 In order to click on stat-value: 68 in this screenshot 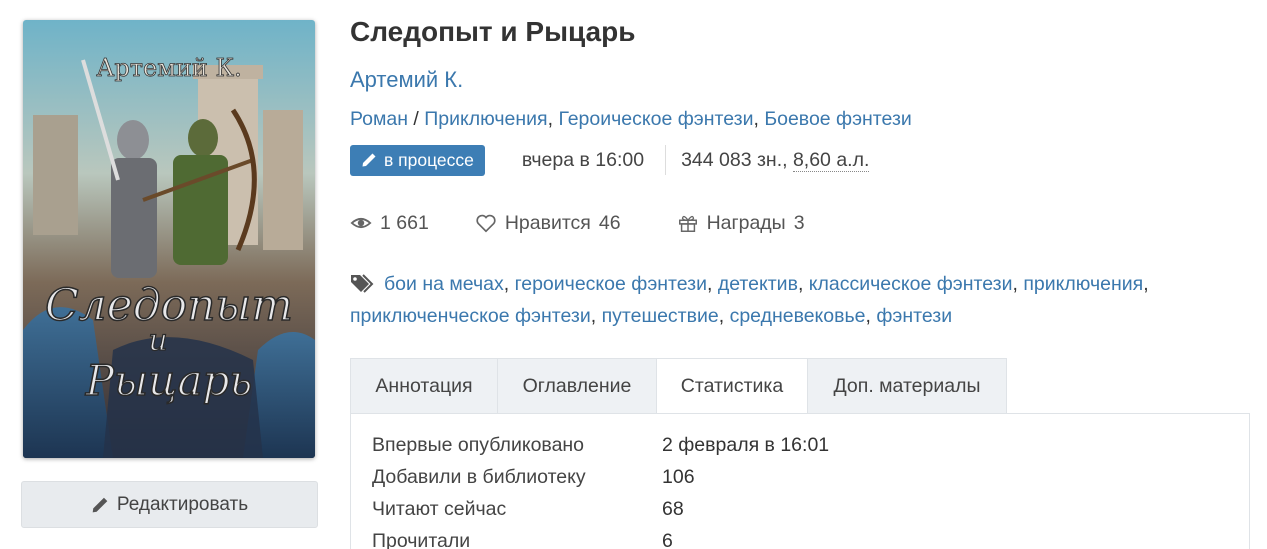, I will do `click(673, 509)`.